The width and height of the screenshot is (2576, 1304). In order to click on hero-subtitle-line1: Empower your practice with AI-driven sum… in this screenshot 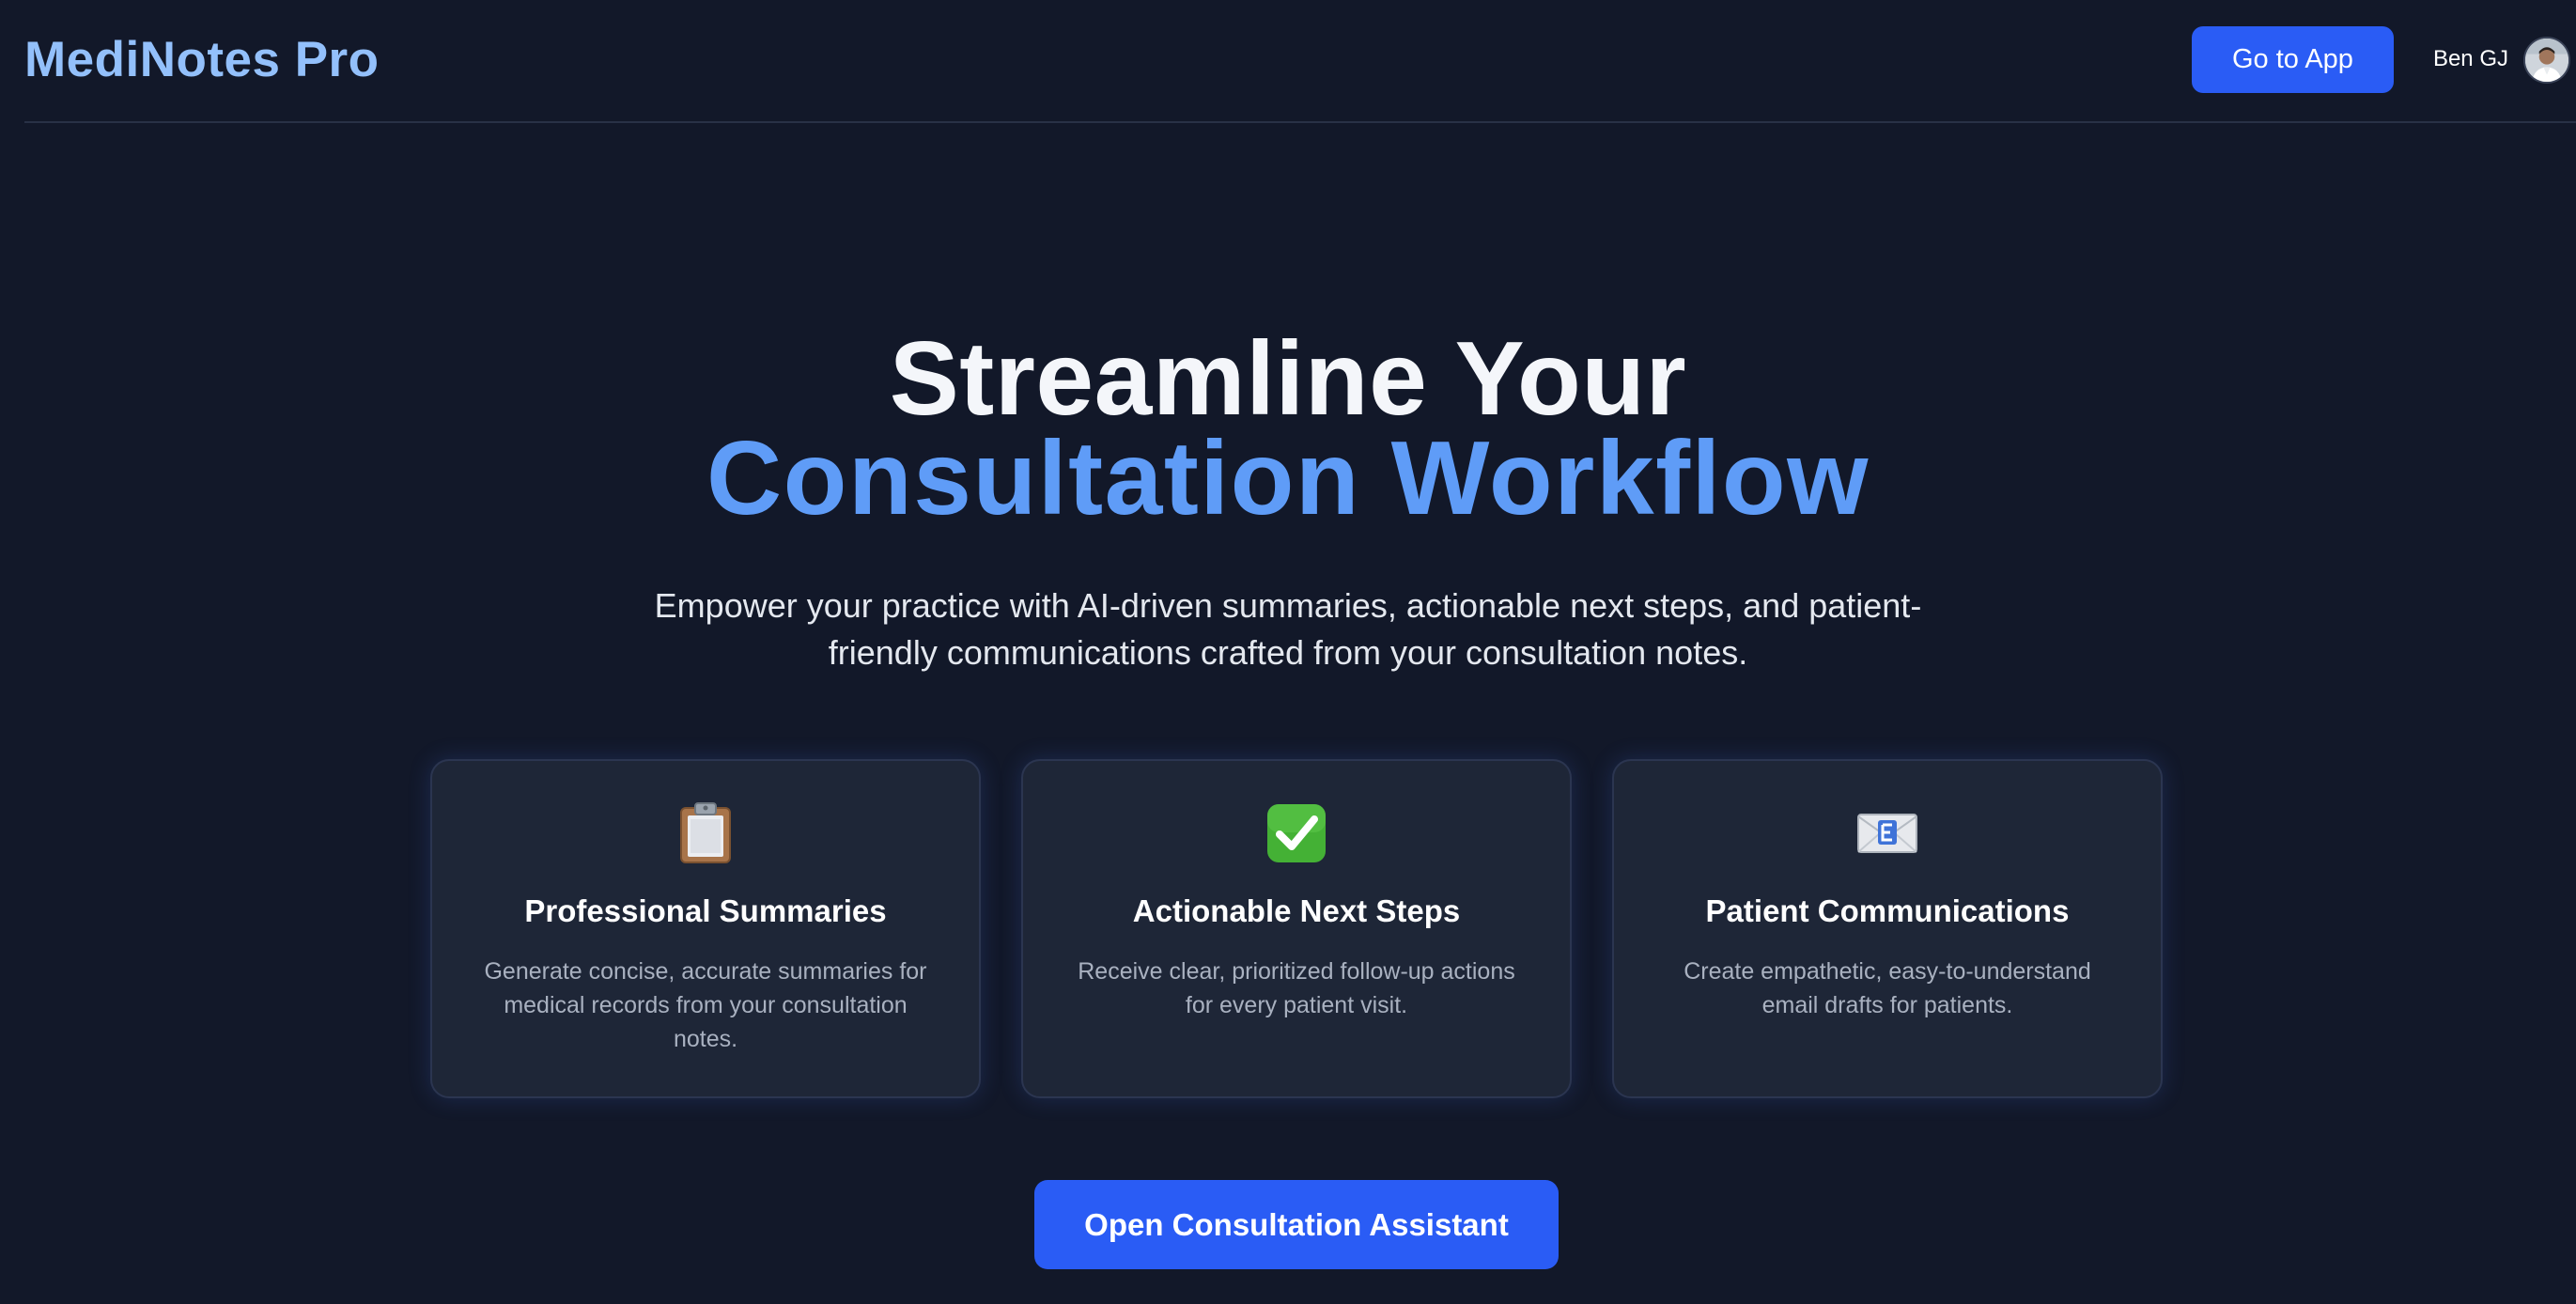, I will do `click(1288, 606)`.